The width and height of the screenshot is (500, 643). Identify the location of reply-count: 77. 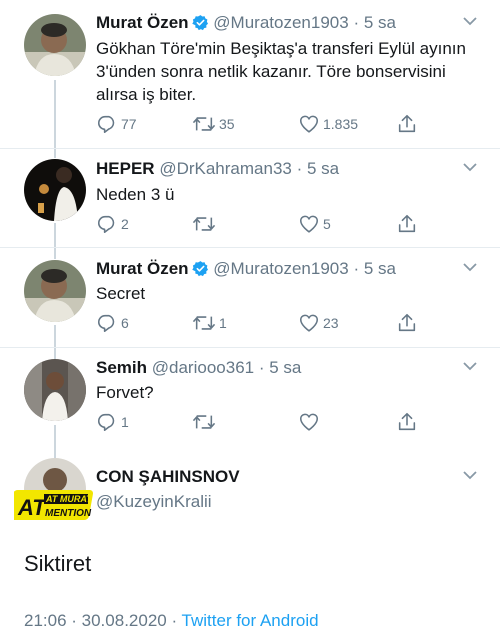
(129, 124).